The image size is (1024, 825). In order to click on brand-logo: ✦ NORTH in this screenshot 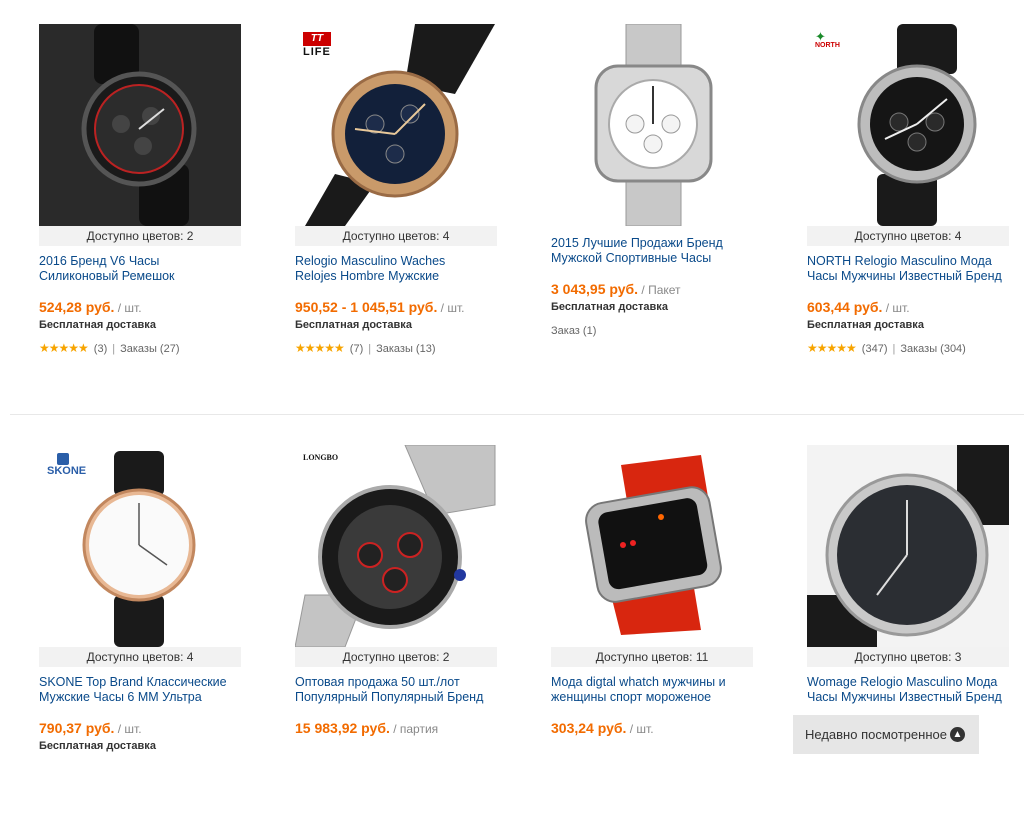, I will do `click(827, 39)`.